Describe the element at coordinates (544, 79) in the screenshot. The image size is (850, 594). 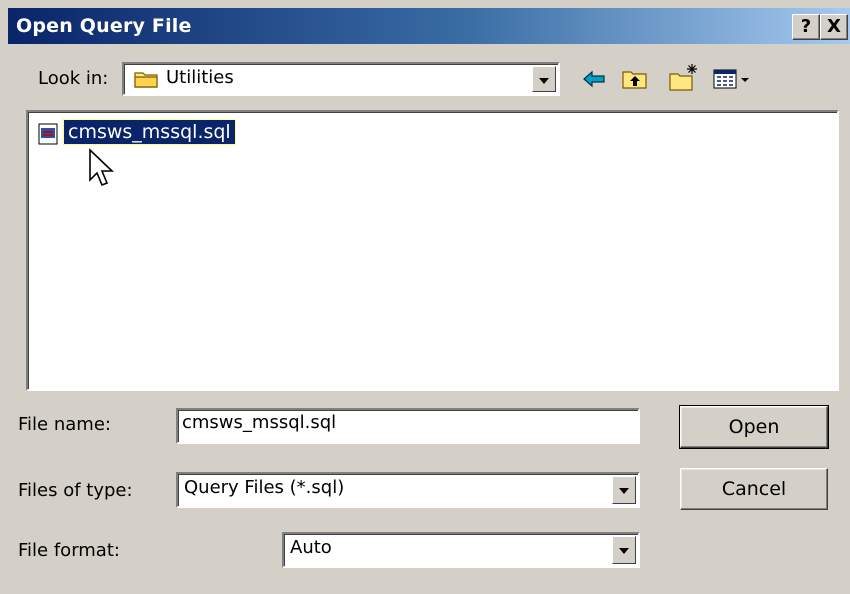
I see `look-in-dropdown-button` at that location.